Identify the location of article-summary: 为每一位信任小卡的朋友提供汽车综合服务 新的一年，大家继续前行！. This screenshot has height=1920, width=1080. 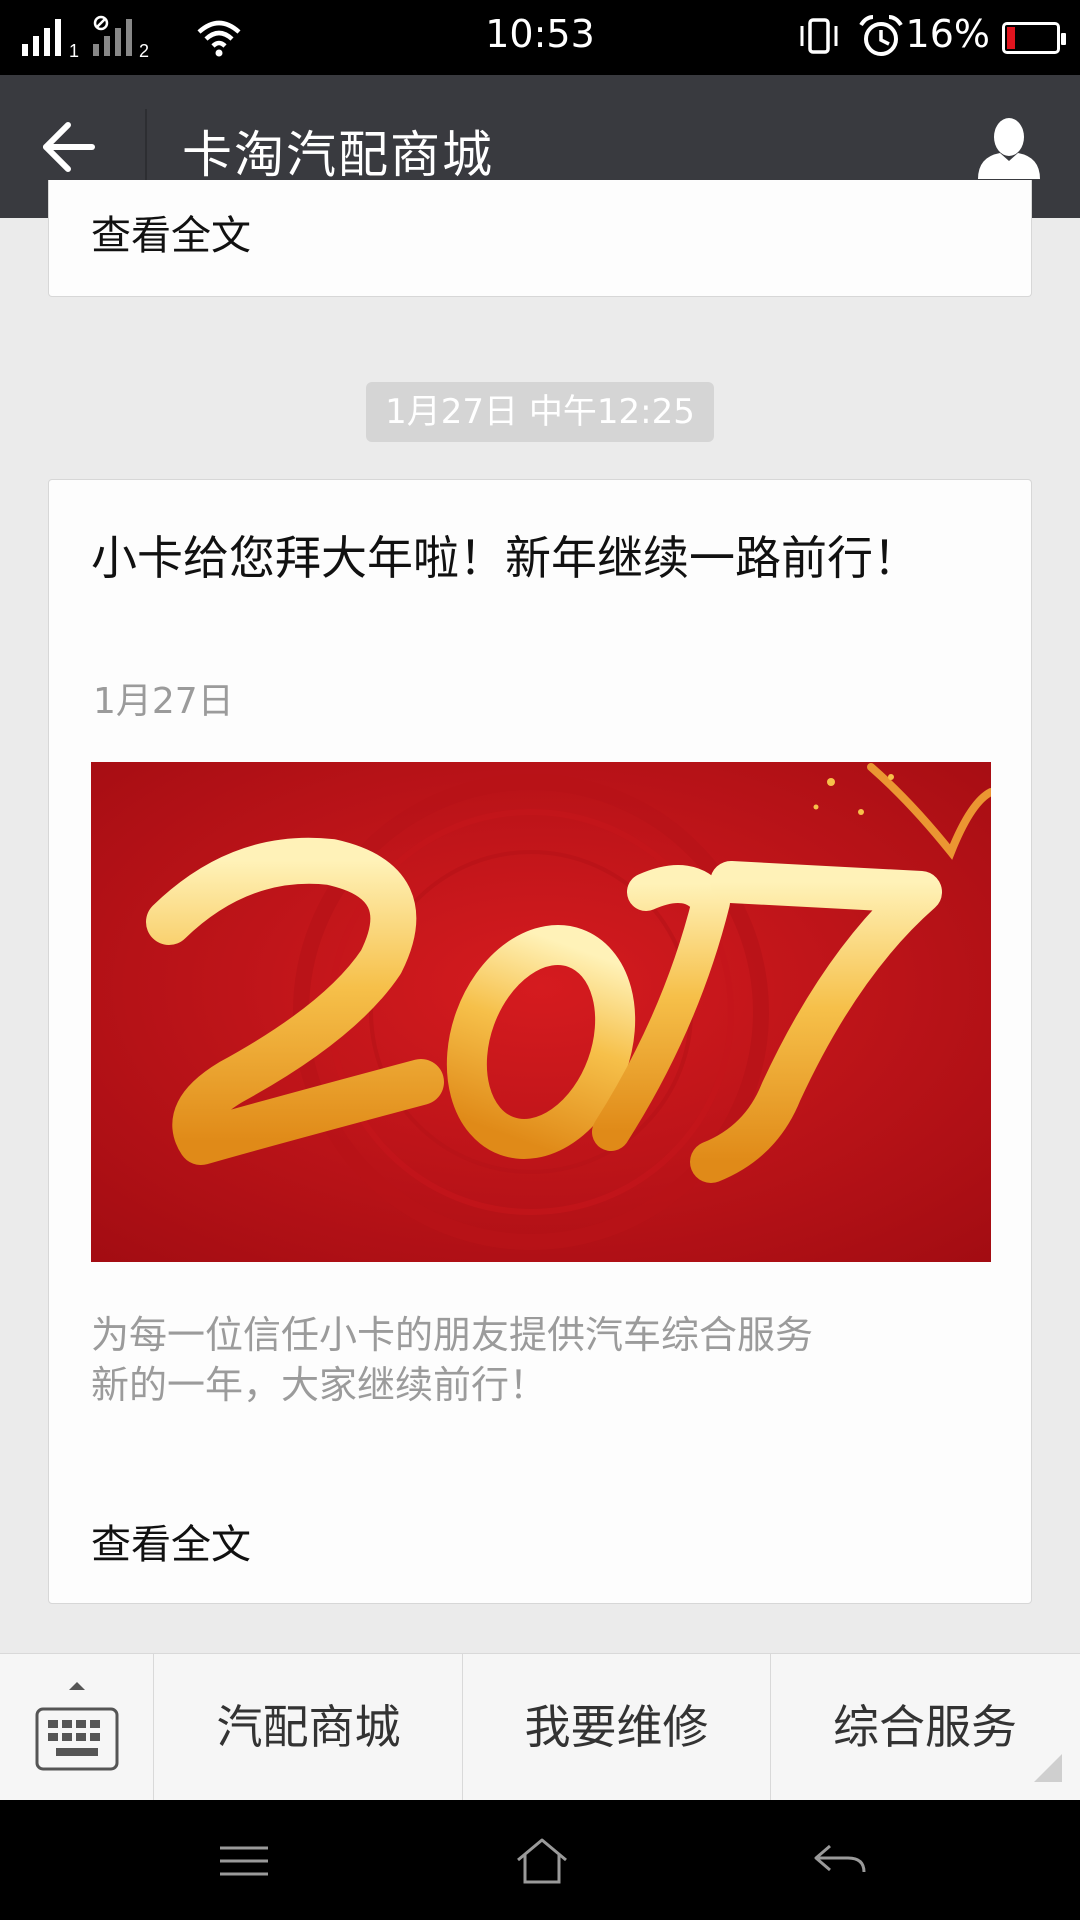
(452, 1360).